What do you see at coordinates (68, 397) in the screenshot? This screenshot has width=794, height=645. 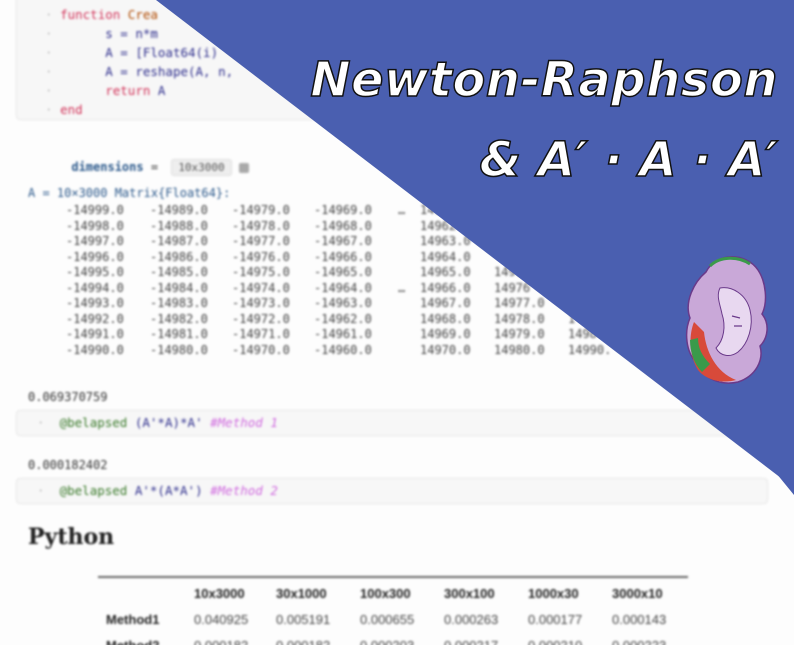 I see `method1-time: 0.069370759` at bounding box center [68, 397].